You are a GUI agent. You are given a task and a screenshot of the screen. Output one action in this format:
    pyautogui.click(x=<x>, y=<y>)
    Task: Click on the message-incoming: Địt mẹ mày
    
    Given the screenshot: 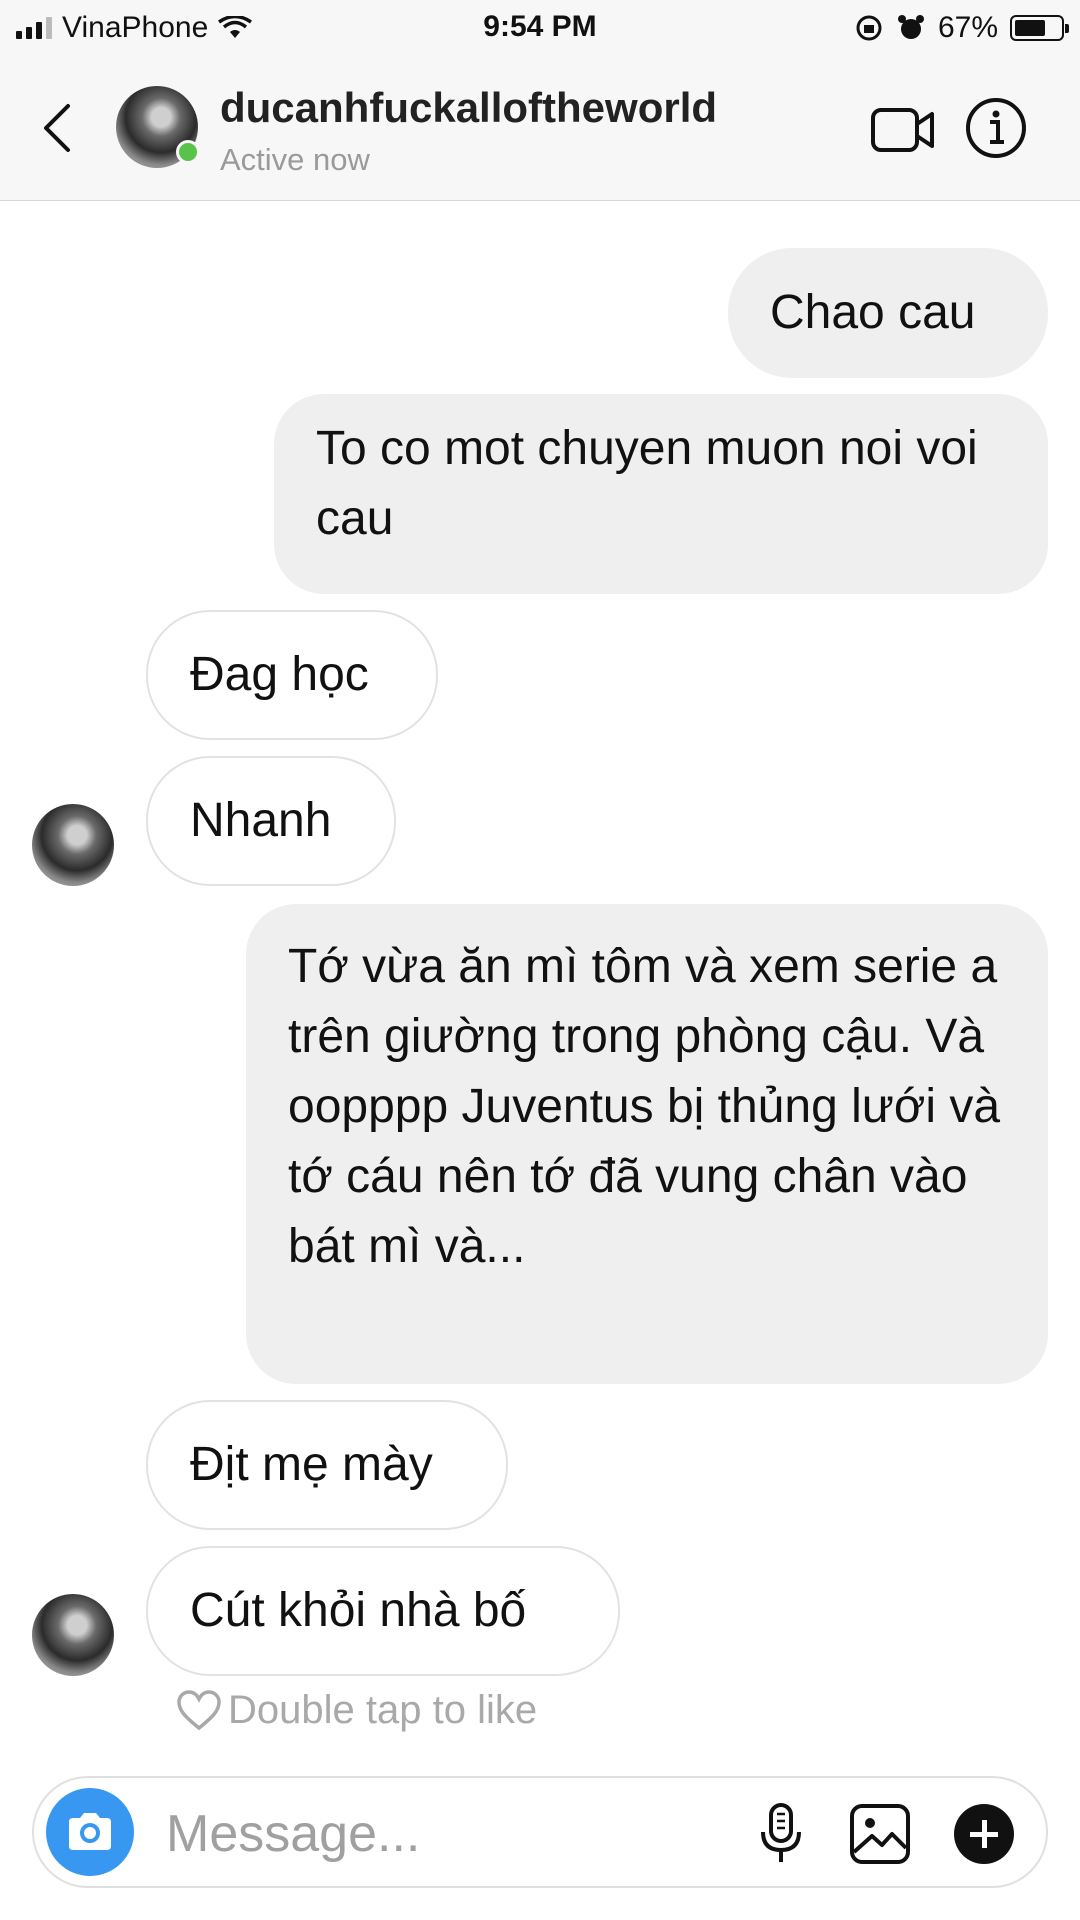 What is the action you would take?
    pyautogui.click(x=327, y=1465)
    